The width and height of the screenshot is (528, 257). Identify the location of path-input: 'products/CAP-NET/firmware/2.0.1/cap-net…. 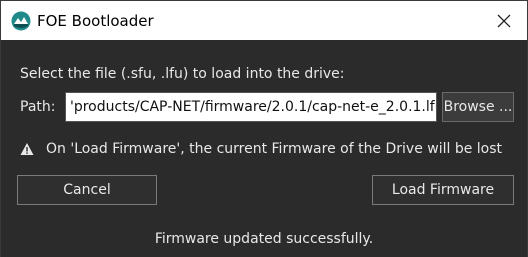
(251, 107).